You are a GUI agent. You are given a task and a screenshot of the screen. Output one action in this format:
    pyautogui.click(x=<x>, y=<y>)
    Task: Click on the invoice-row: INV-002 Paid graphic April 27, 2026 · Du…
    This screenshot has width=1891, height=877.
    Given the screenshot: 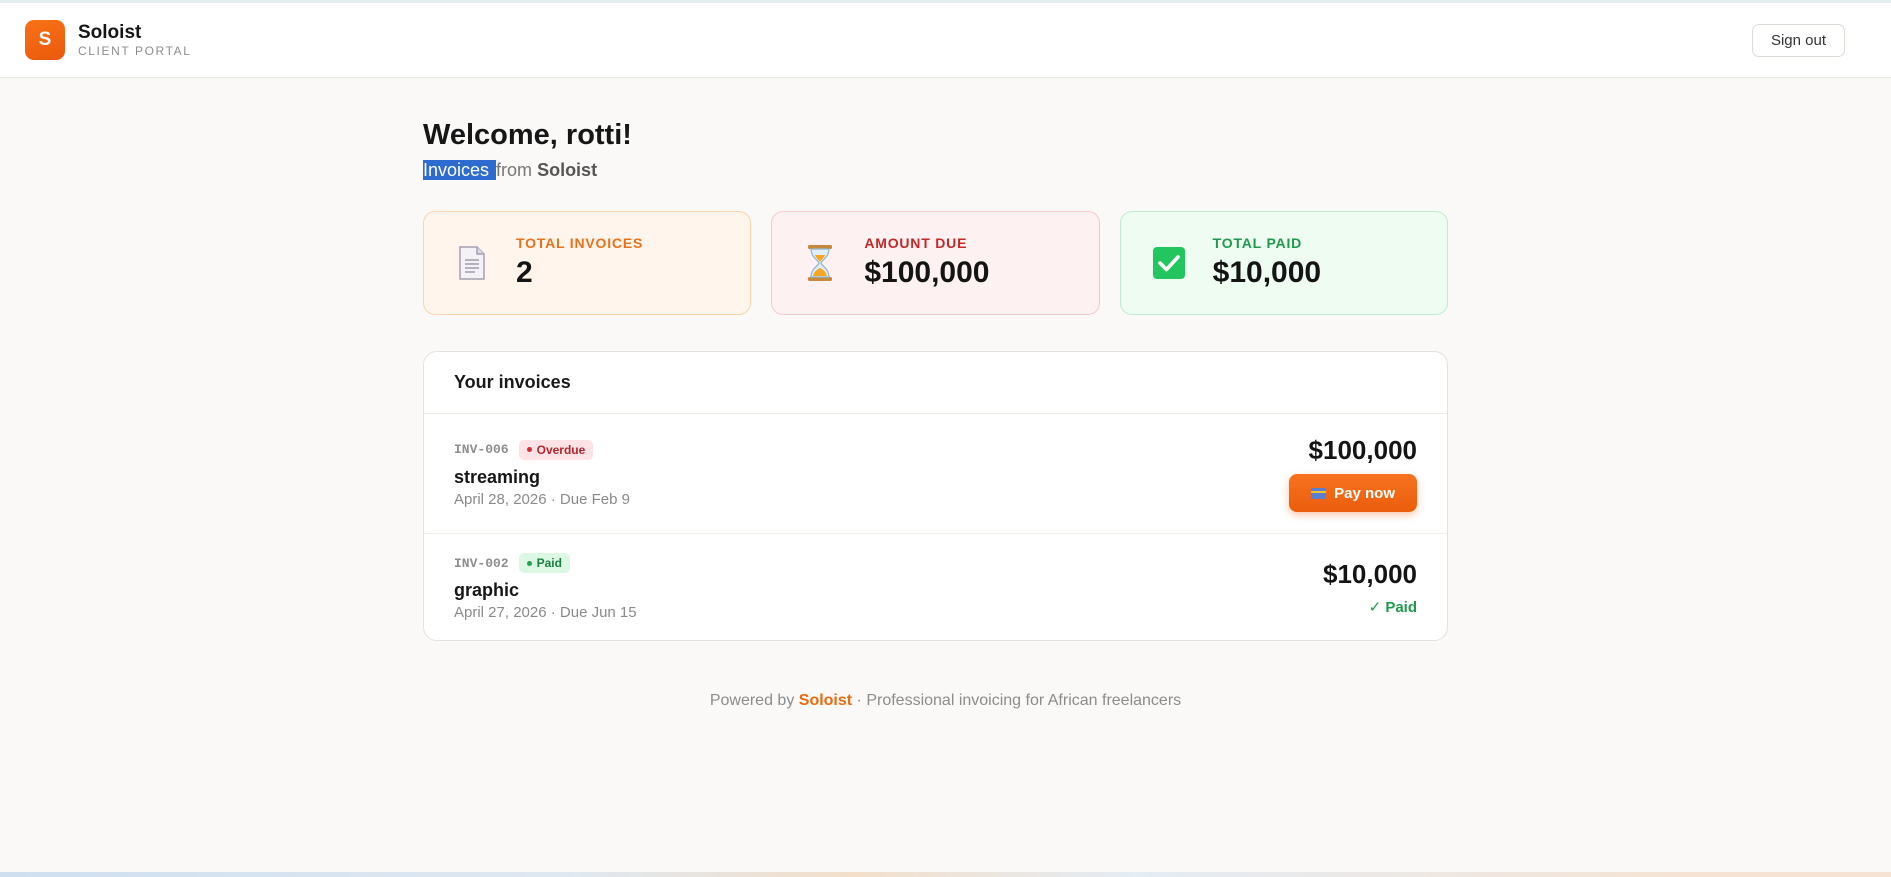 What is the action you would take?
    pyautogui.click(x=935, y=586)
    